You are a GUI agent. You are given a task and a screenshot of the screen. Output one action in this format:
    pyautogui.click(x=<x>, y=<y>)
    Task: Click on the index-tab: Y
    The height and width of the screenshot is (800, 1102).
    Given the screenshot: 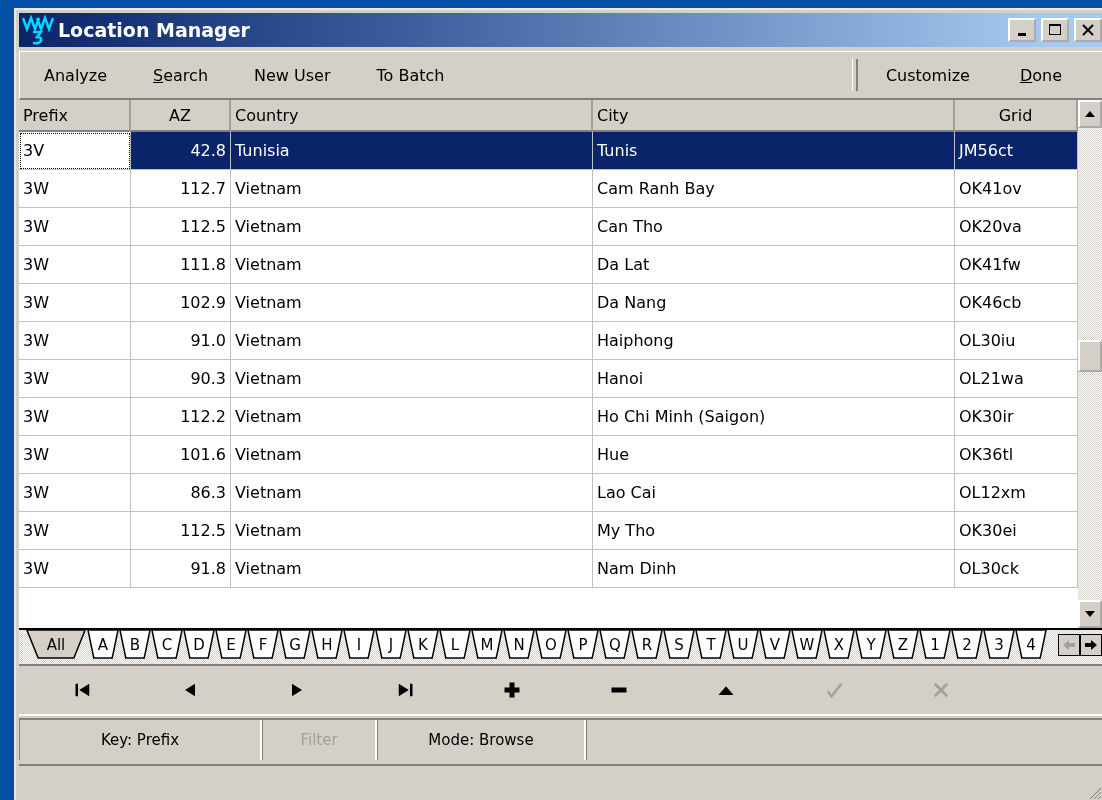 What is the action you would take?
    pyautogui.click(x=871, y=645)
    